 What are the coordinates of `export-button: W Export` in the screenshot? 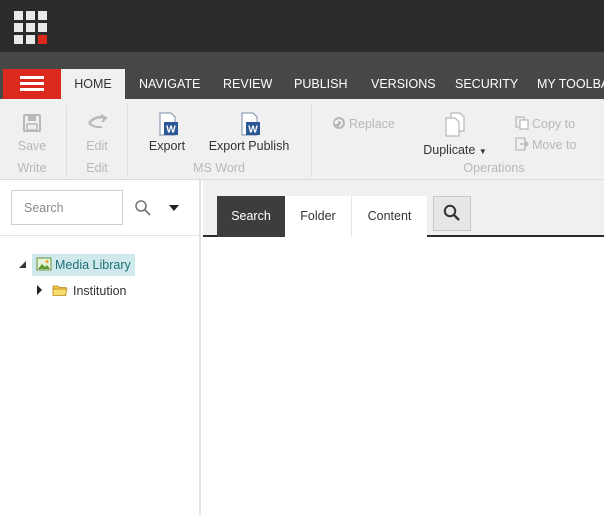 It's located at (167, 132).